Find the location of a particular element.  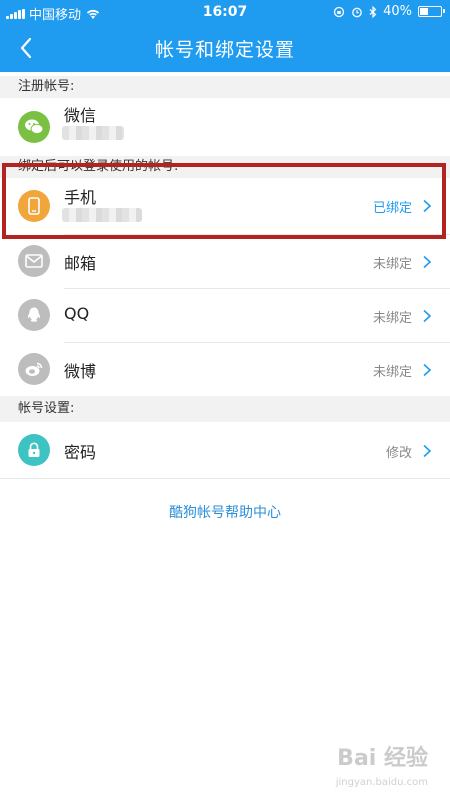

battery-percent: 40% is located at coordinates (397, 11).